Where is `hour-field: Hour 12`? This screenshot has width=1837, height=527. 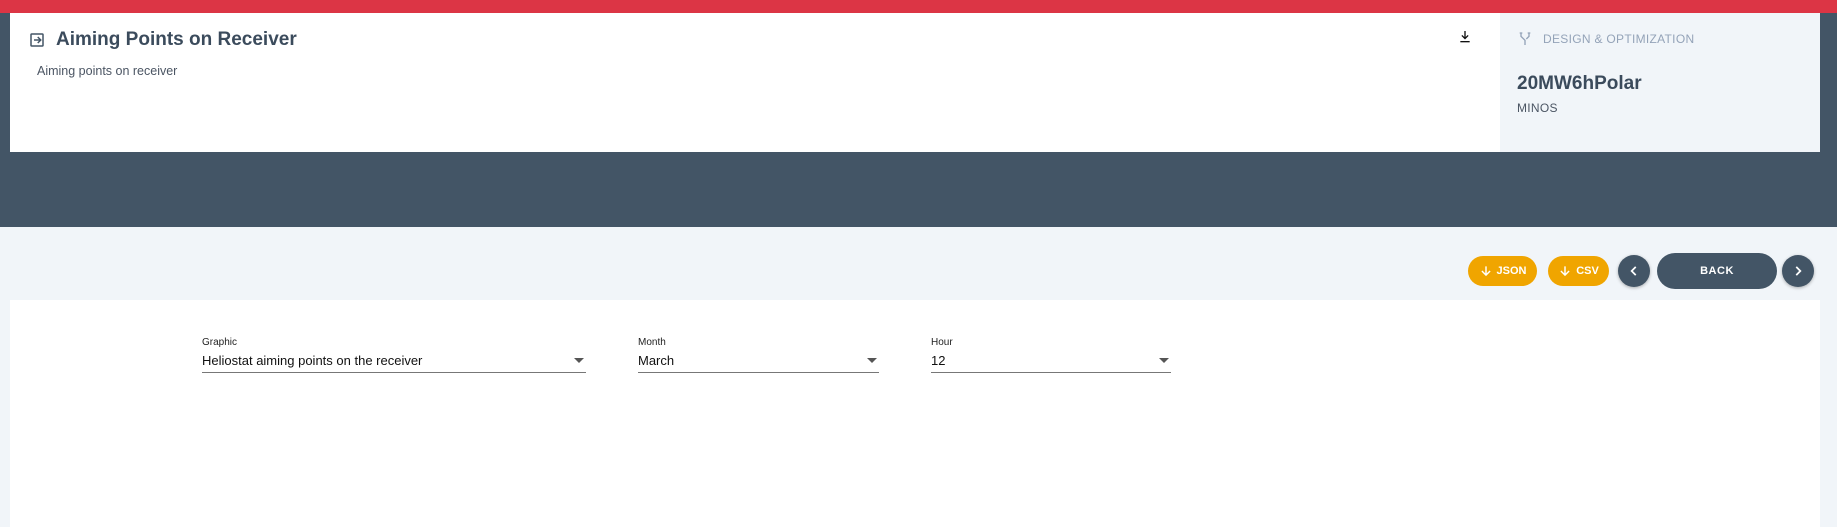
hour-field: Hour 12 is located at coordinates (1051, 355).